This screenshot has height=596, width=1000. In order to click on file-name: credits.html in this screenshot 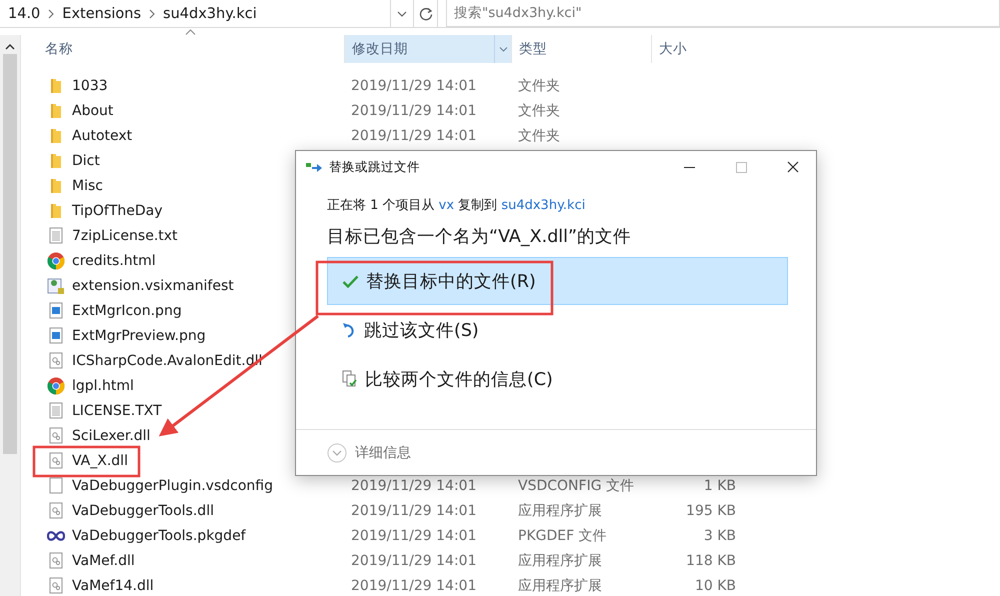, I will do `click(114, 260)`.